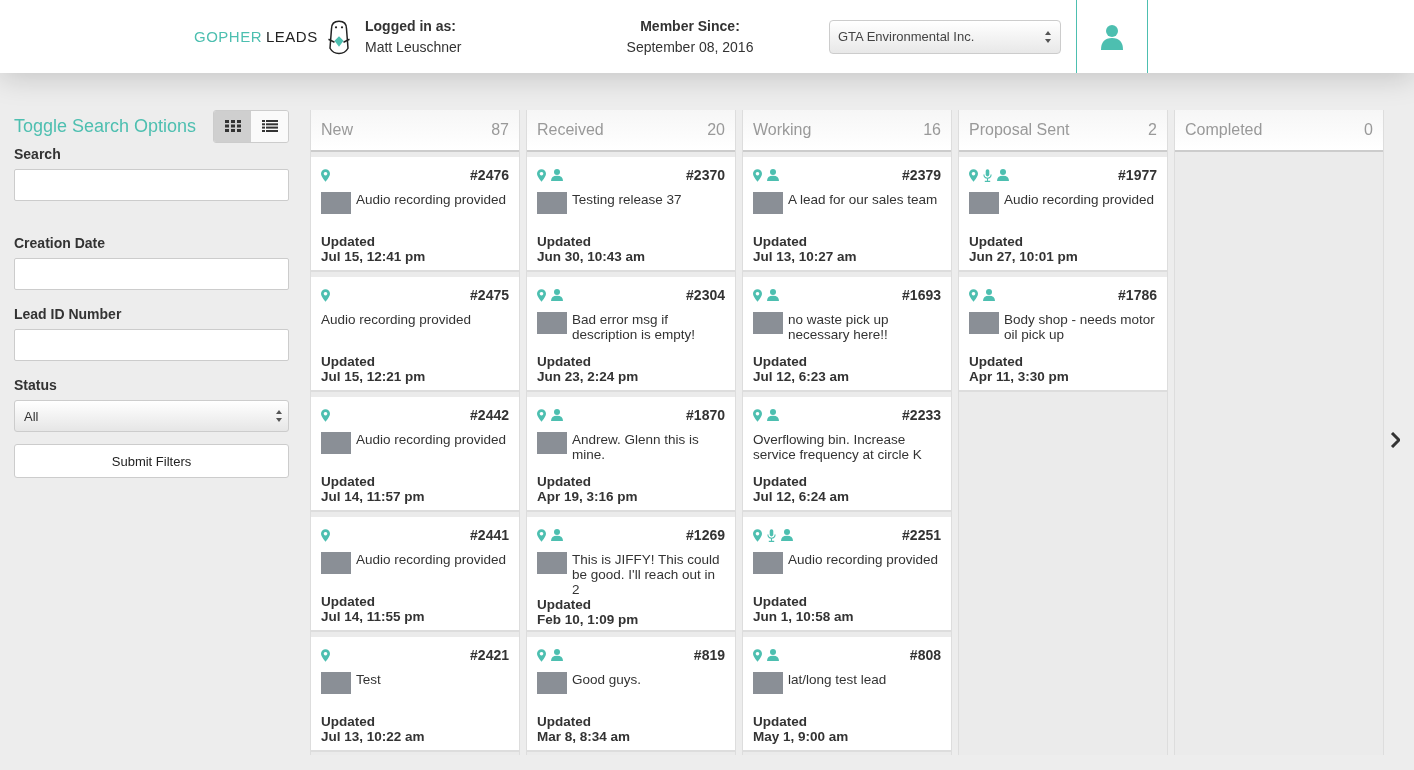 This screenshot has width=1414, height=770. Describe the element at coordinates (805, 256) in the screenshot. I see `updated-date: Jul 13, 10:27 am` at that location.